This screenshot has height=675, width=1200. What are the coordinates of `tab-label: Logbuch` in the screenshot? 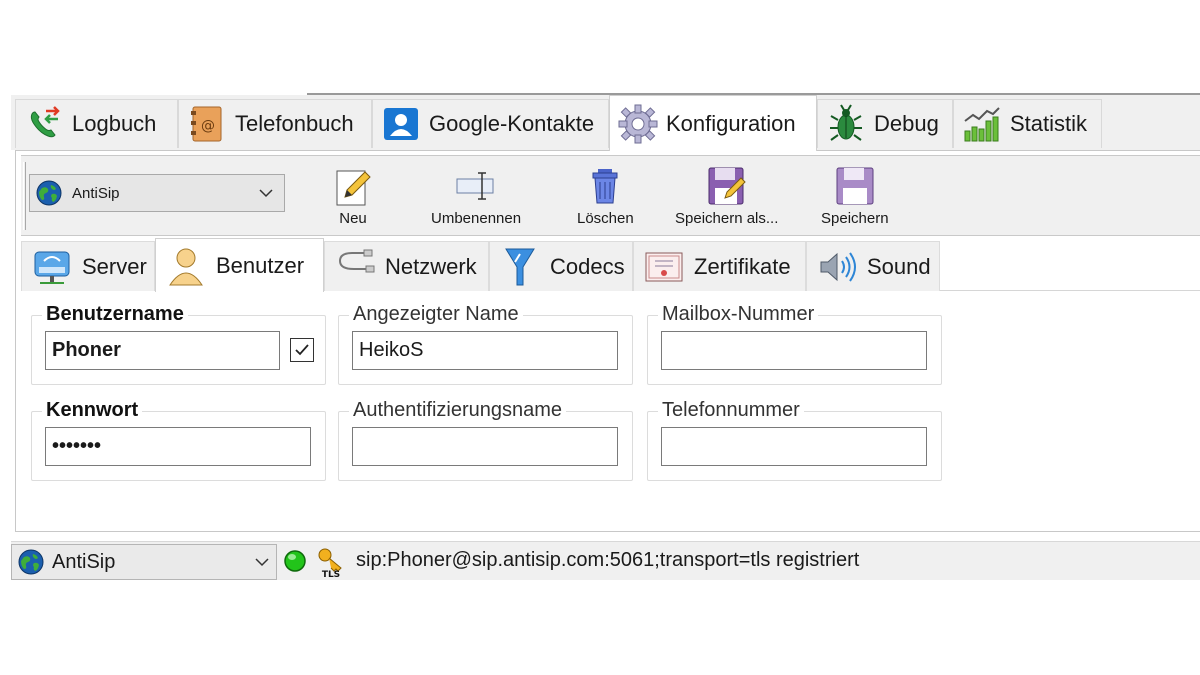 It's located at (114, 123).